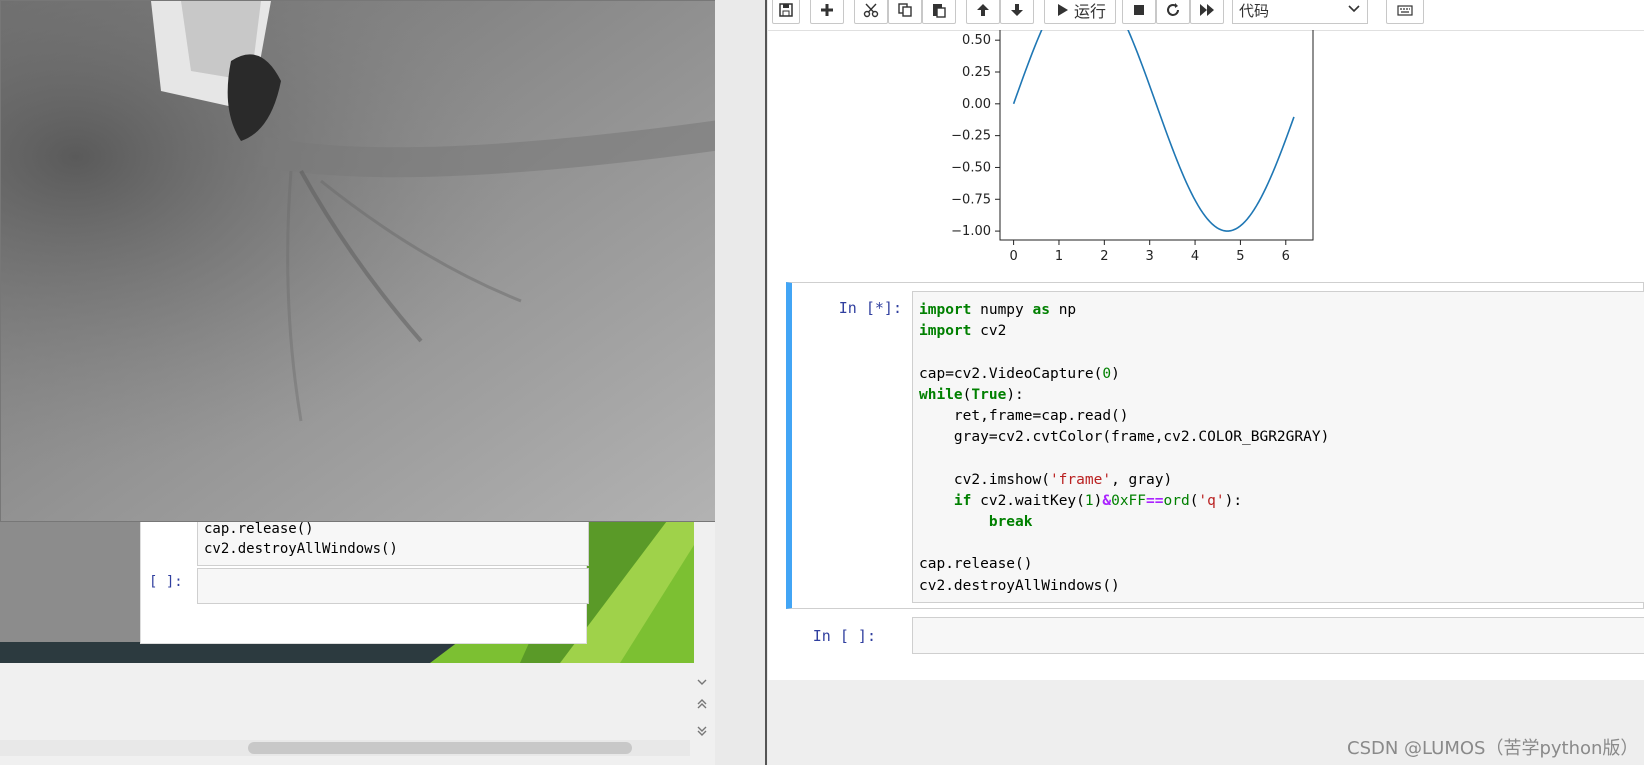  I want to click on x-tick-label: 6, so click(1286, 256).